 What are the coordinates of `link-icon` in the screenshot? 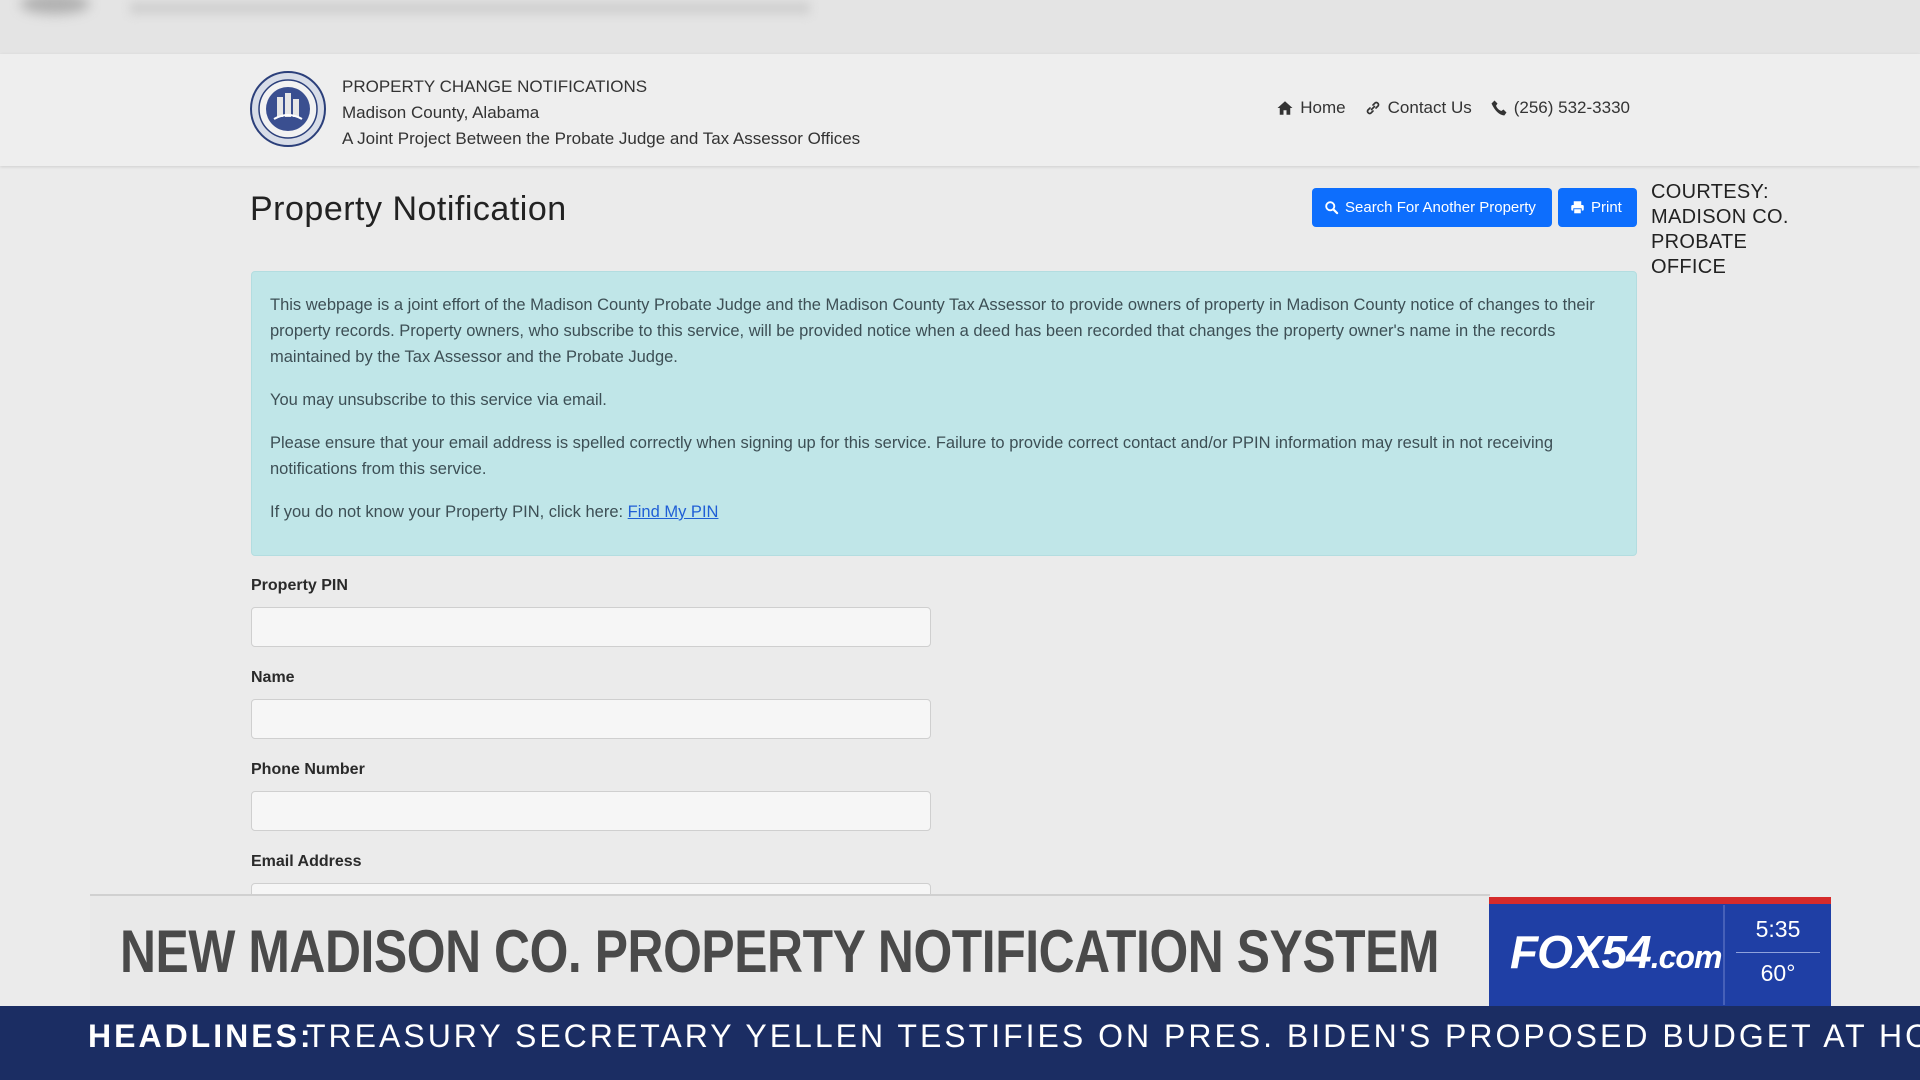 It's located at (1372, 108).